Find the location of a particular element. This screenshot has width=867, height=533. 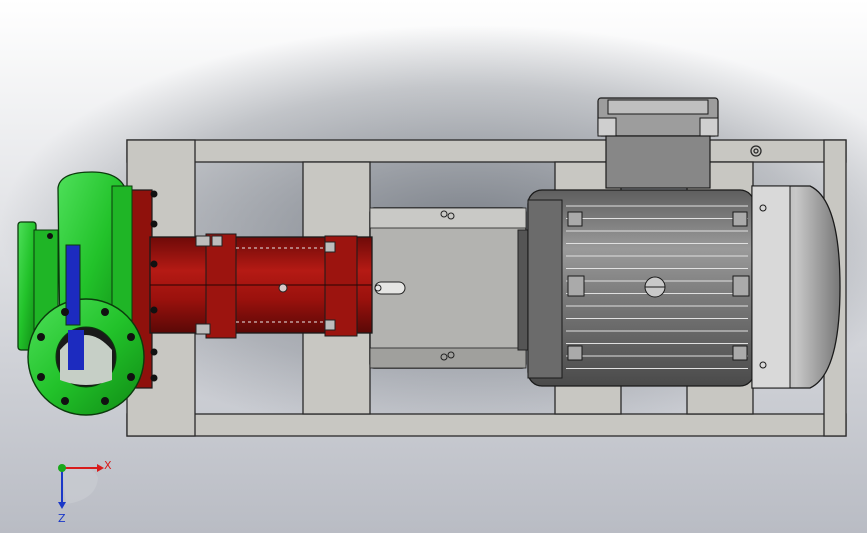

axis-x-label: X is located at coordinates (108, 465).